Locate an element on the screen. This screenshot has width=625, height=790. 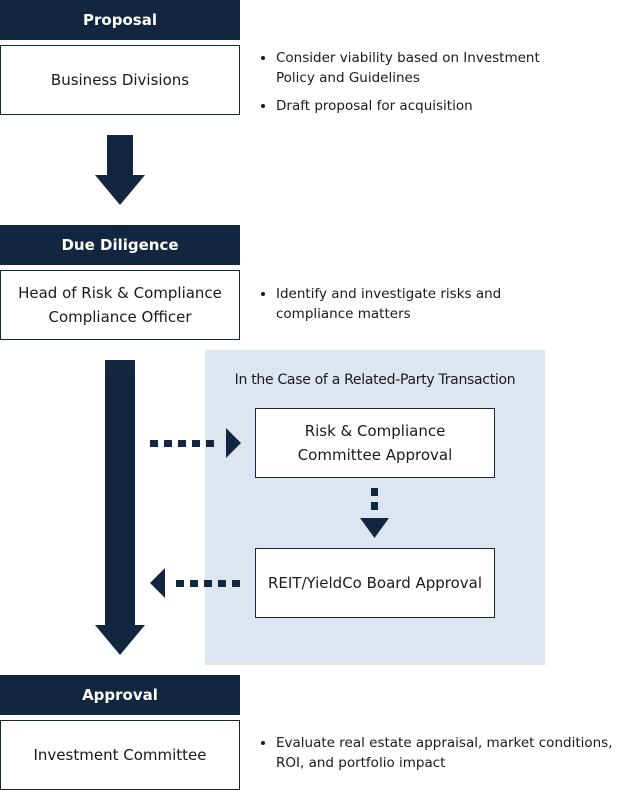
investment-committee-box: Investment Committee is located at coordinates (120, 755).